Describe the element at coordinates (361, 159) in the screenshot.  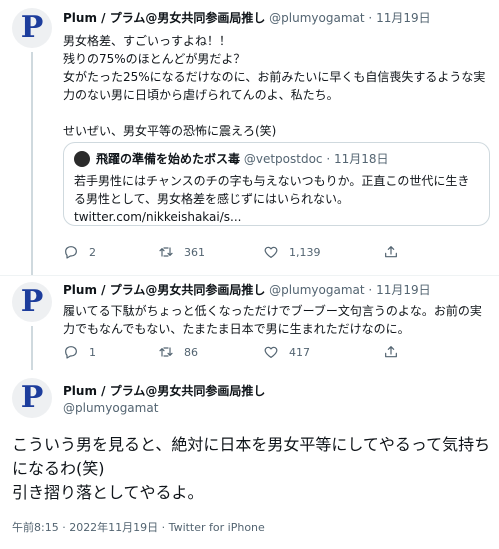
I see `quoted-tweet-time: 11月18日` at that location.